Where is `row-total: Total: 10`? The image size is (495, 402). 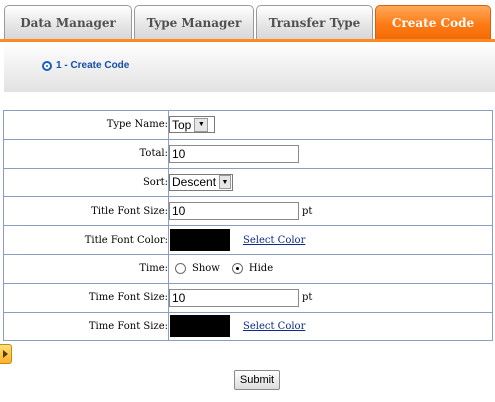
row-total: Total: 10 is located at coordinates (248, 153).